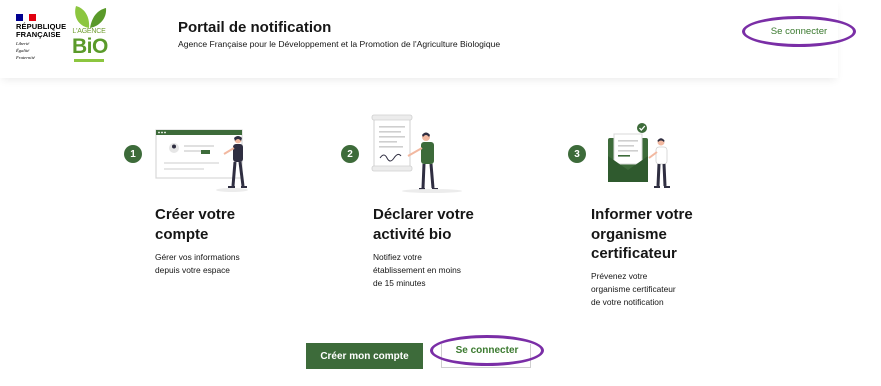 The width and height of the screenshot is (881, 386). I want to click on connect-button: Se connecter, so click(487, 350).